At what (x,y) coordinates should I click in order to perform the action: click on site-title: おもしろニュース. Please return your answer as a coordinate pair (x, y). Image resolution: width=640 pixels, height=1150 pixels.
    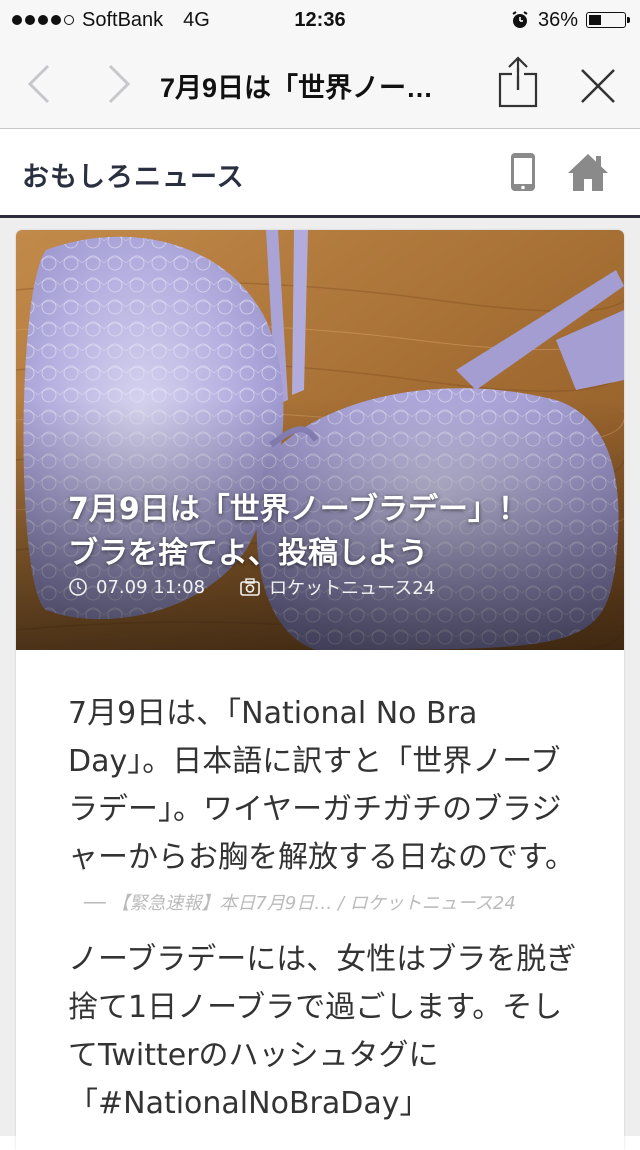
    Looking at the image, I should click on (133, 174).